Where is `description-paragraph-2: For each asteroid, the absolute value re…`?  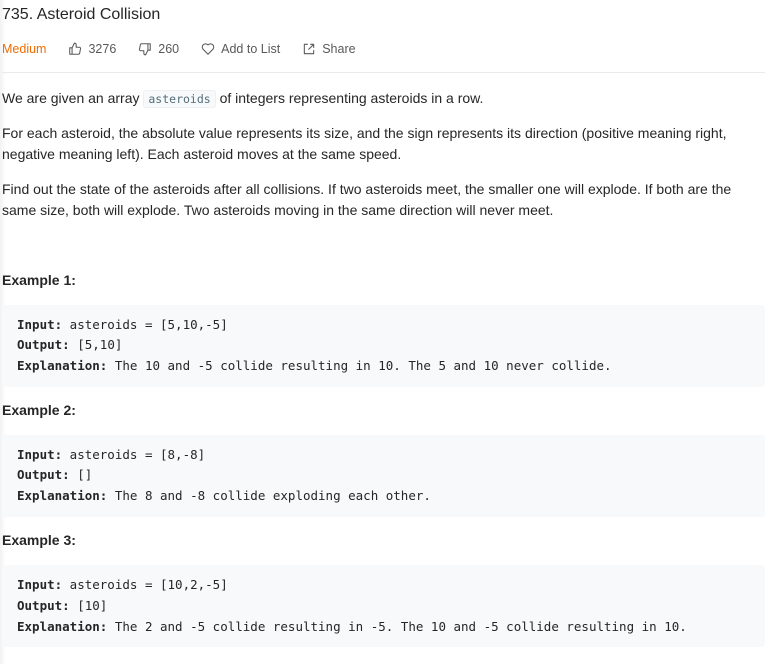 description-paragraph-2: For each asteroid, the absolute value re… is located at coordinates (364, 143).